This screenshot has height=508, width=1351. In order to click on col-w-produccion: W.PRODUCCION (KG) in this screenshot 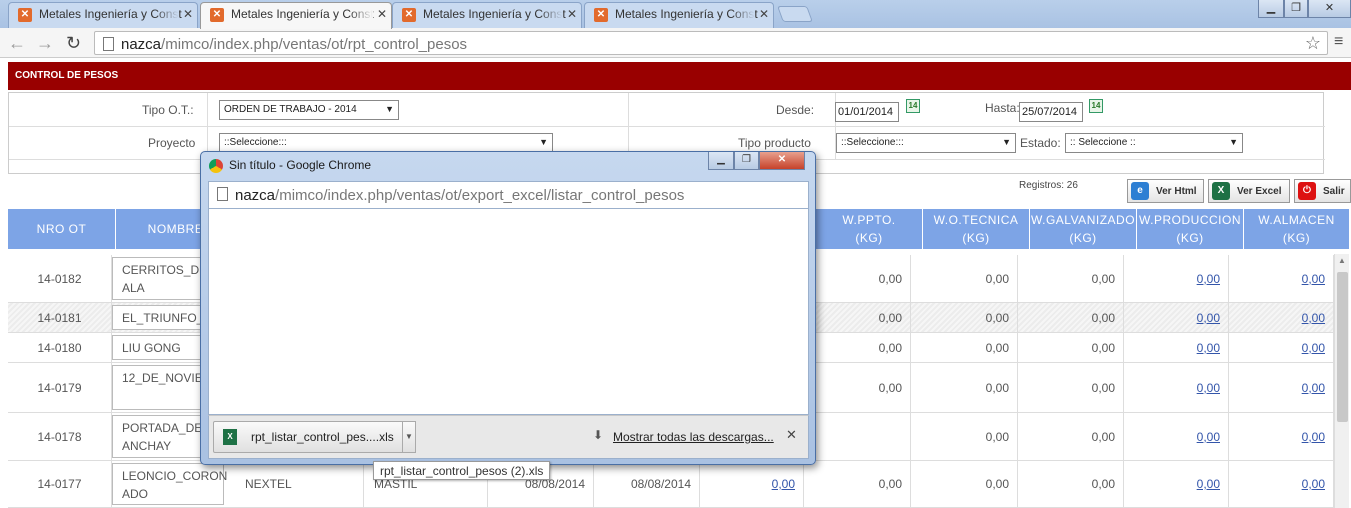, I will do `click(1190, 229)`.